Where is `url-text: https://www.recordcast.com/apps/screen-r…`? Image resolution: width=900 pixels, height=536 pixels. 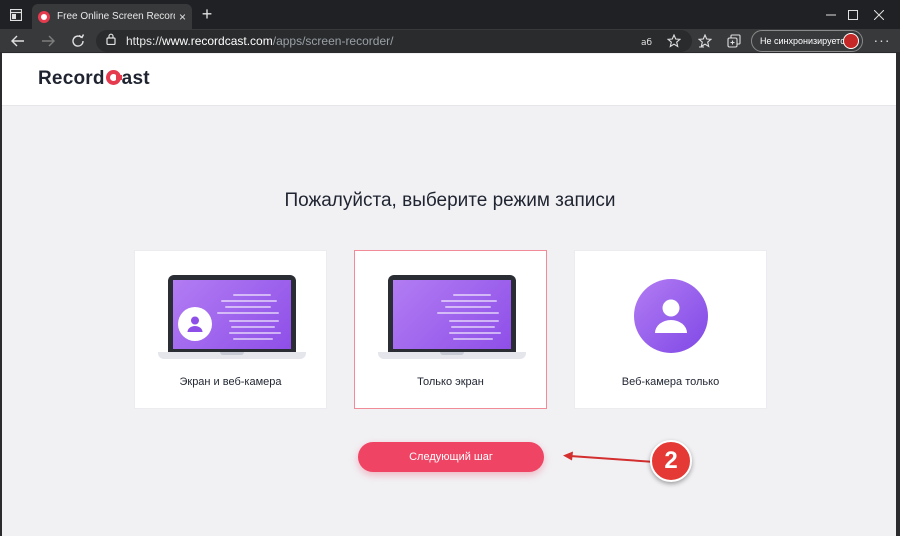 url-text: https://www.recordcast.com/apps/screen-r… is located at coordinates (259, 41).